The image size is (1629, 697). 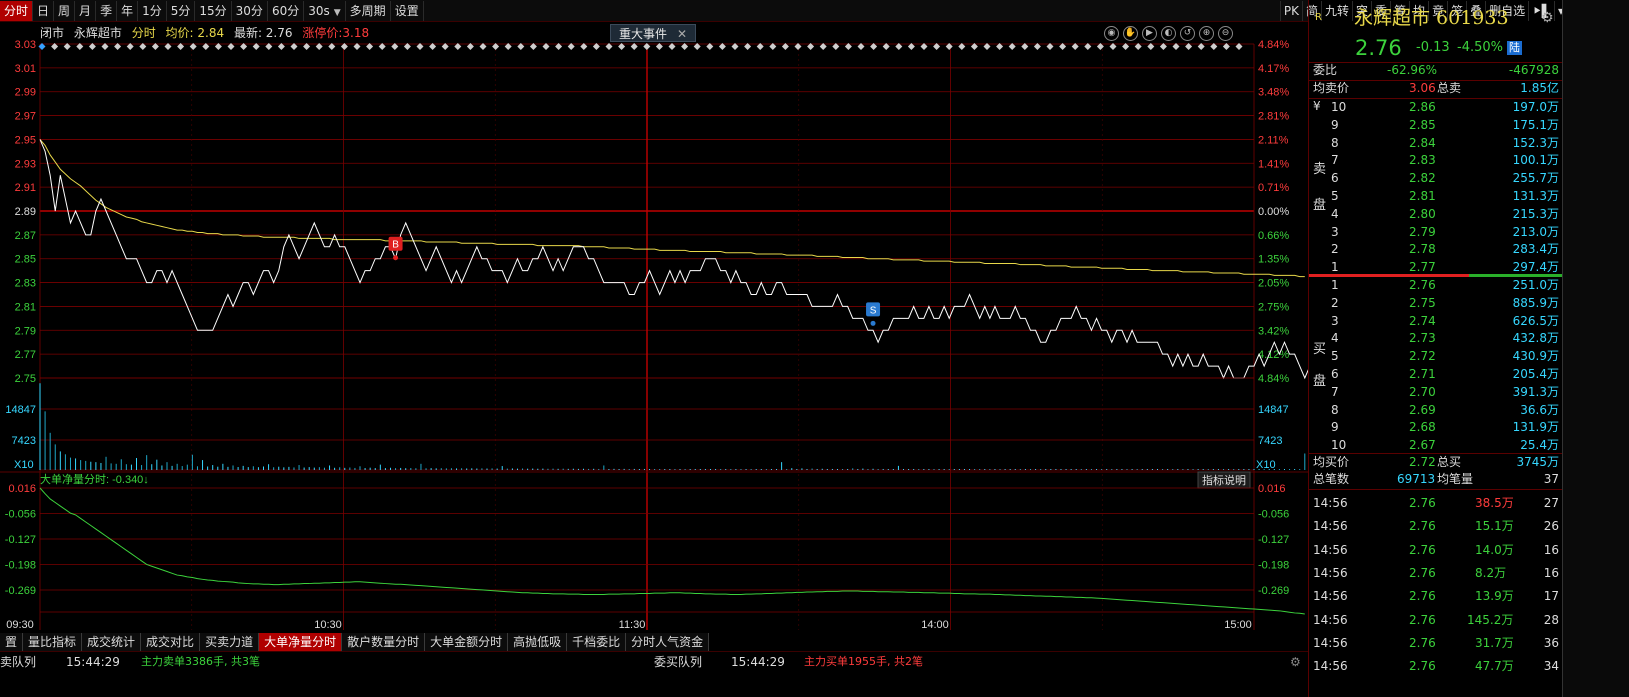 I want to click on indicator-tab-4: 买卖力道, so click(x=230, y=642).